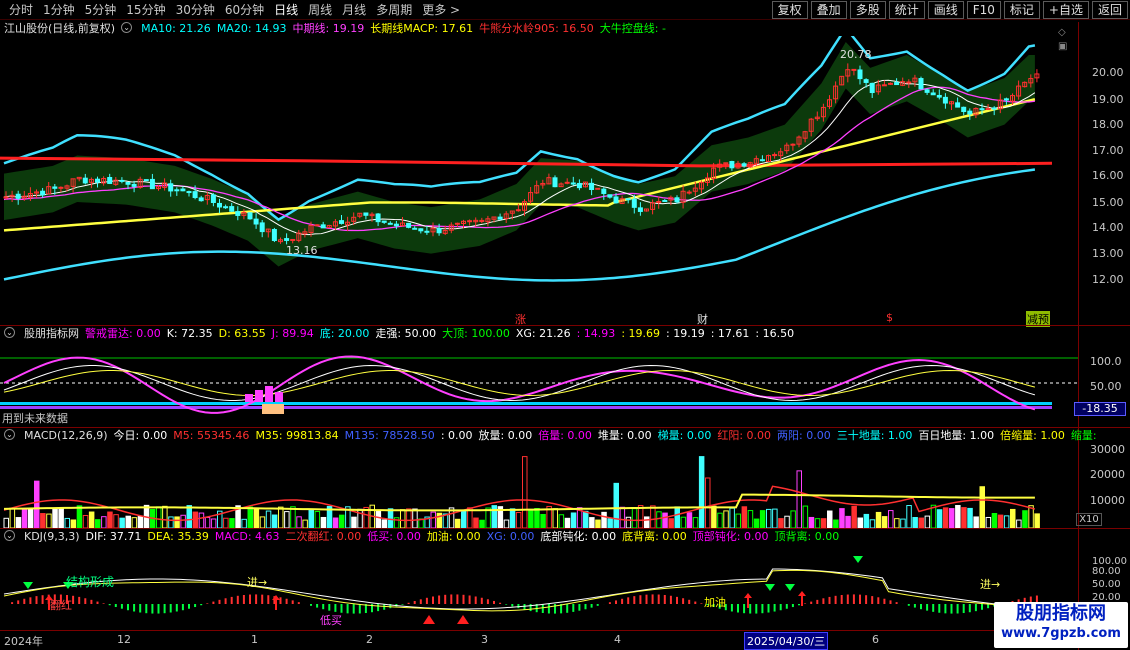  What do you see at coordinates (389, 435) in the screenshot?
I see `indicator-value: M135: 78528.50` at bounding box center [389, 435].